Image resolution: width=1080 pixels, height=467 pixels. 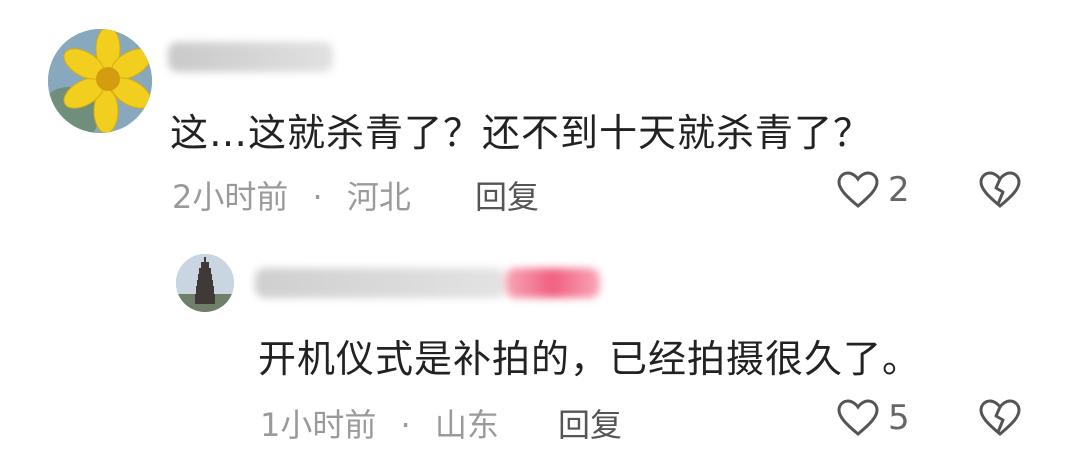 I want to click on like-count: 5, so click(x=899, y=418).